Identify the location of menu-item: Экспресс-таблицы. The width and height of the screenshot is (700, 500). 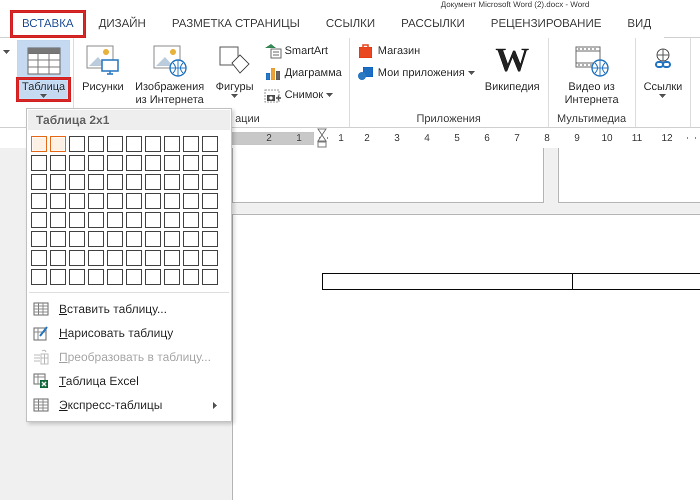
(129, 405).